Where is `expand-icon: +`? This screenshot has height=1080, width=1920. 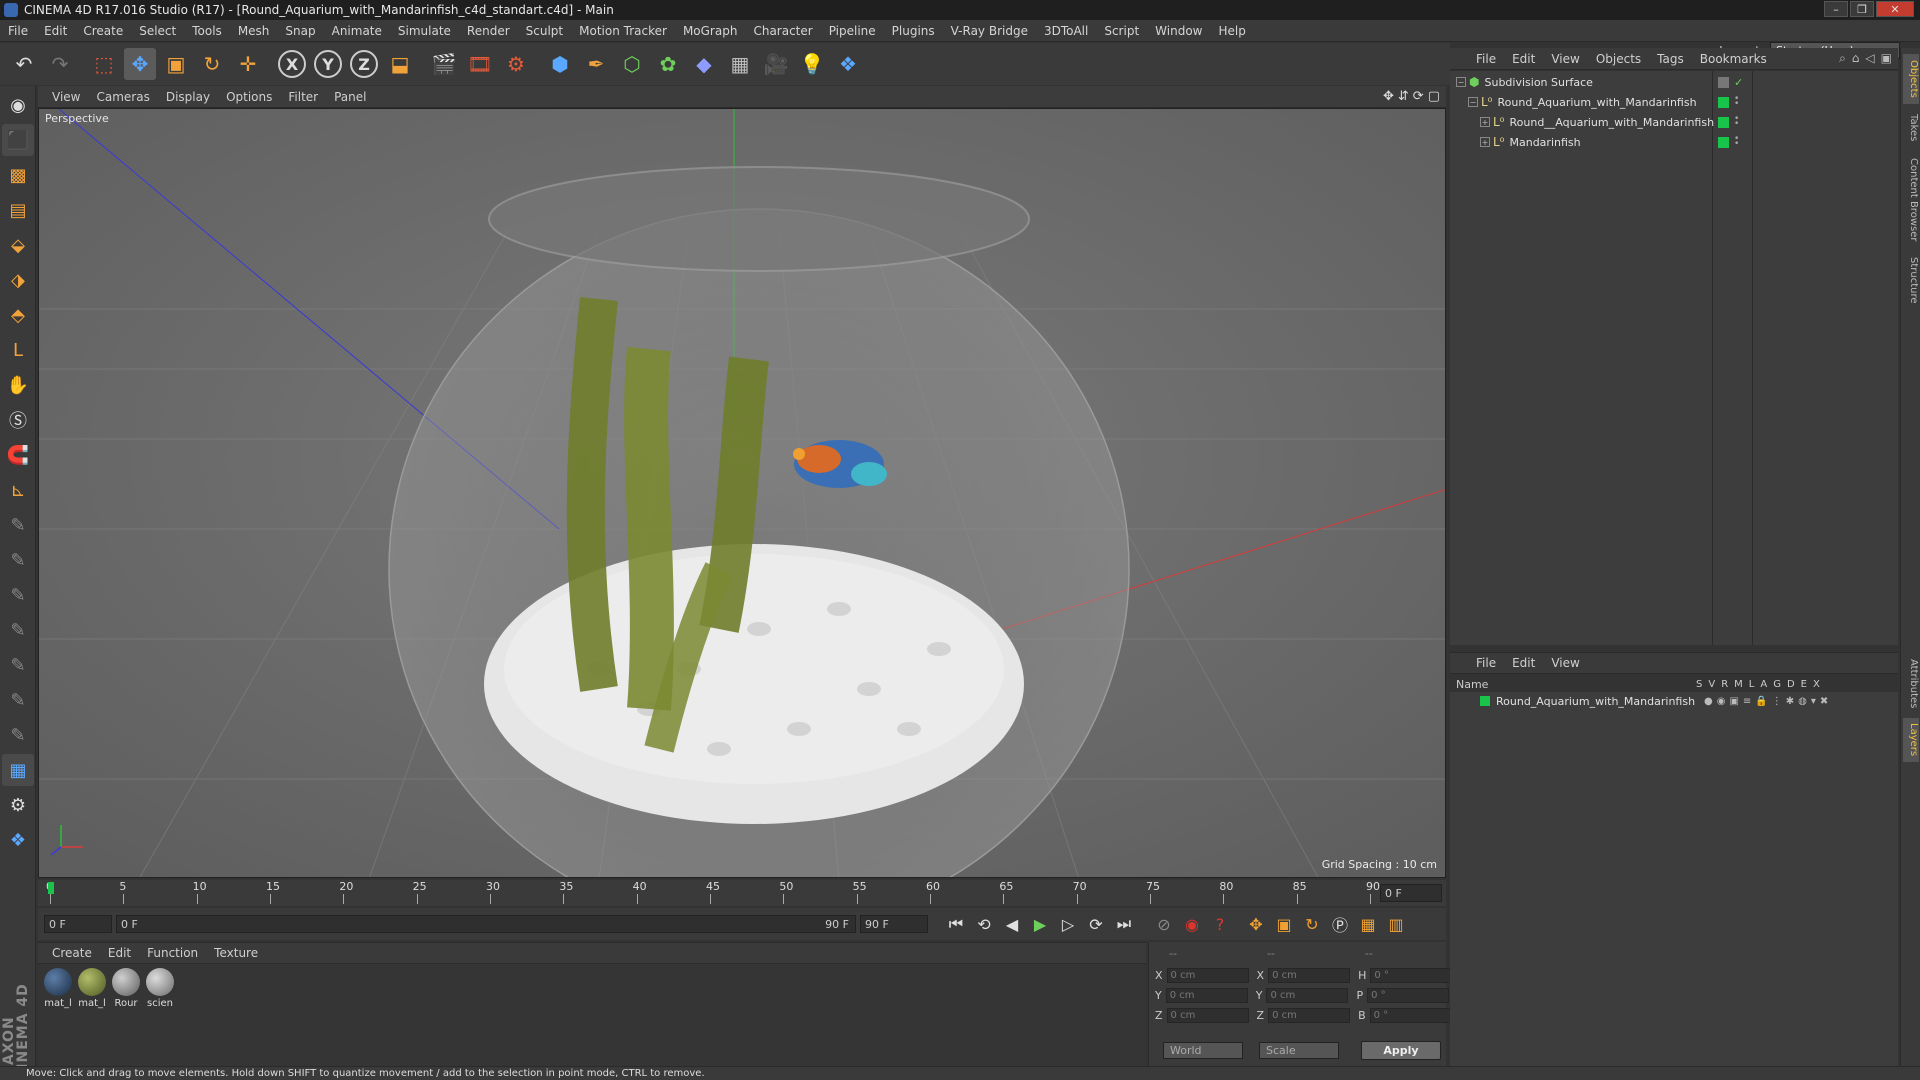 expand-icon: + is located at coordinates (1485, 122).